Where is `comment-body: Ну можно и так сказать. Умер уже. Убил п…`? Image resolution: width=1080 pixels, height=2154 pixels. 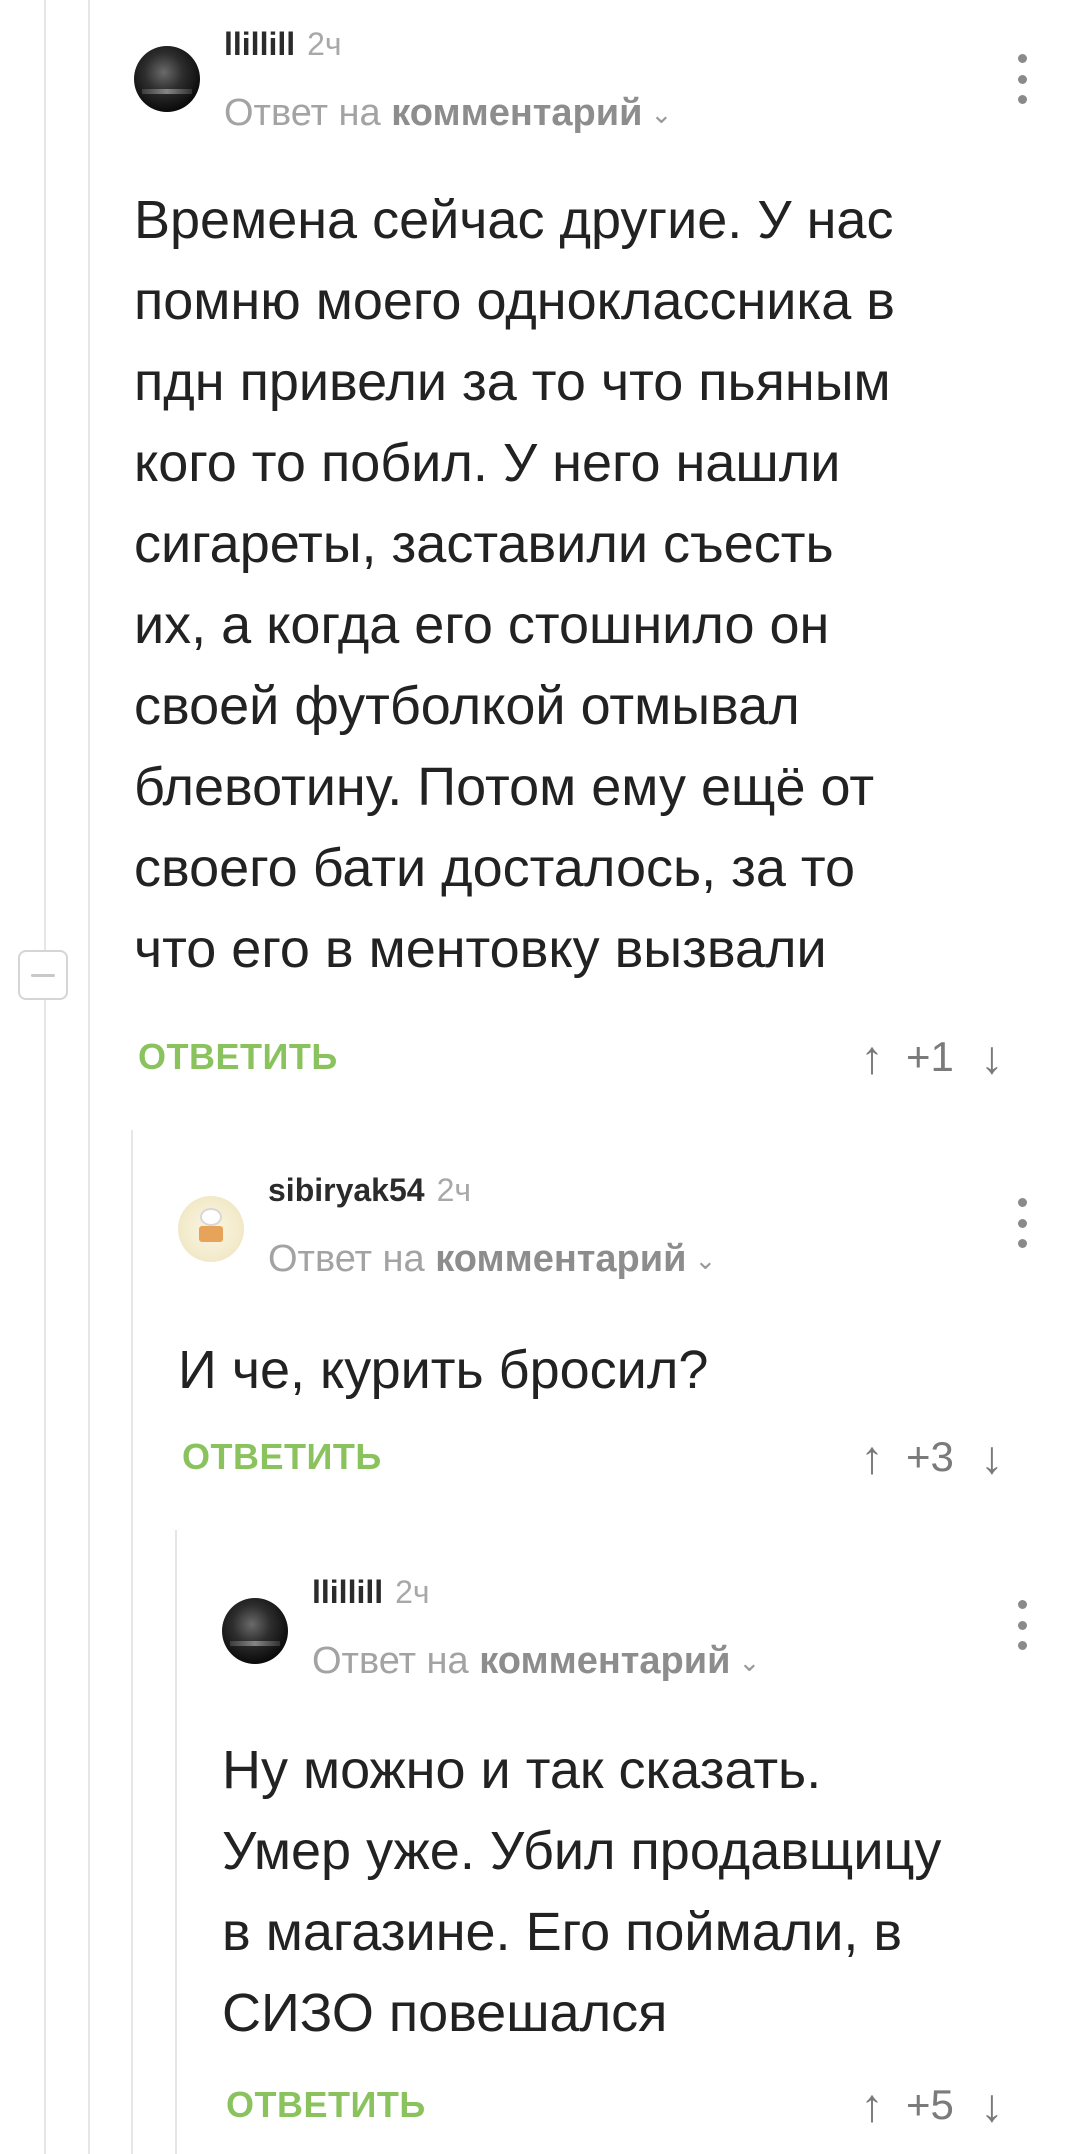 comment-body: Ну можно и так сказать. Умер уже. Убил п… is located at coordinates (582, 1891).